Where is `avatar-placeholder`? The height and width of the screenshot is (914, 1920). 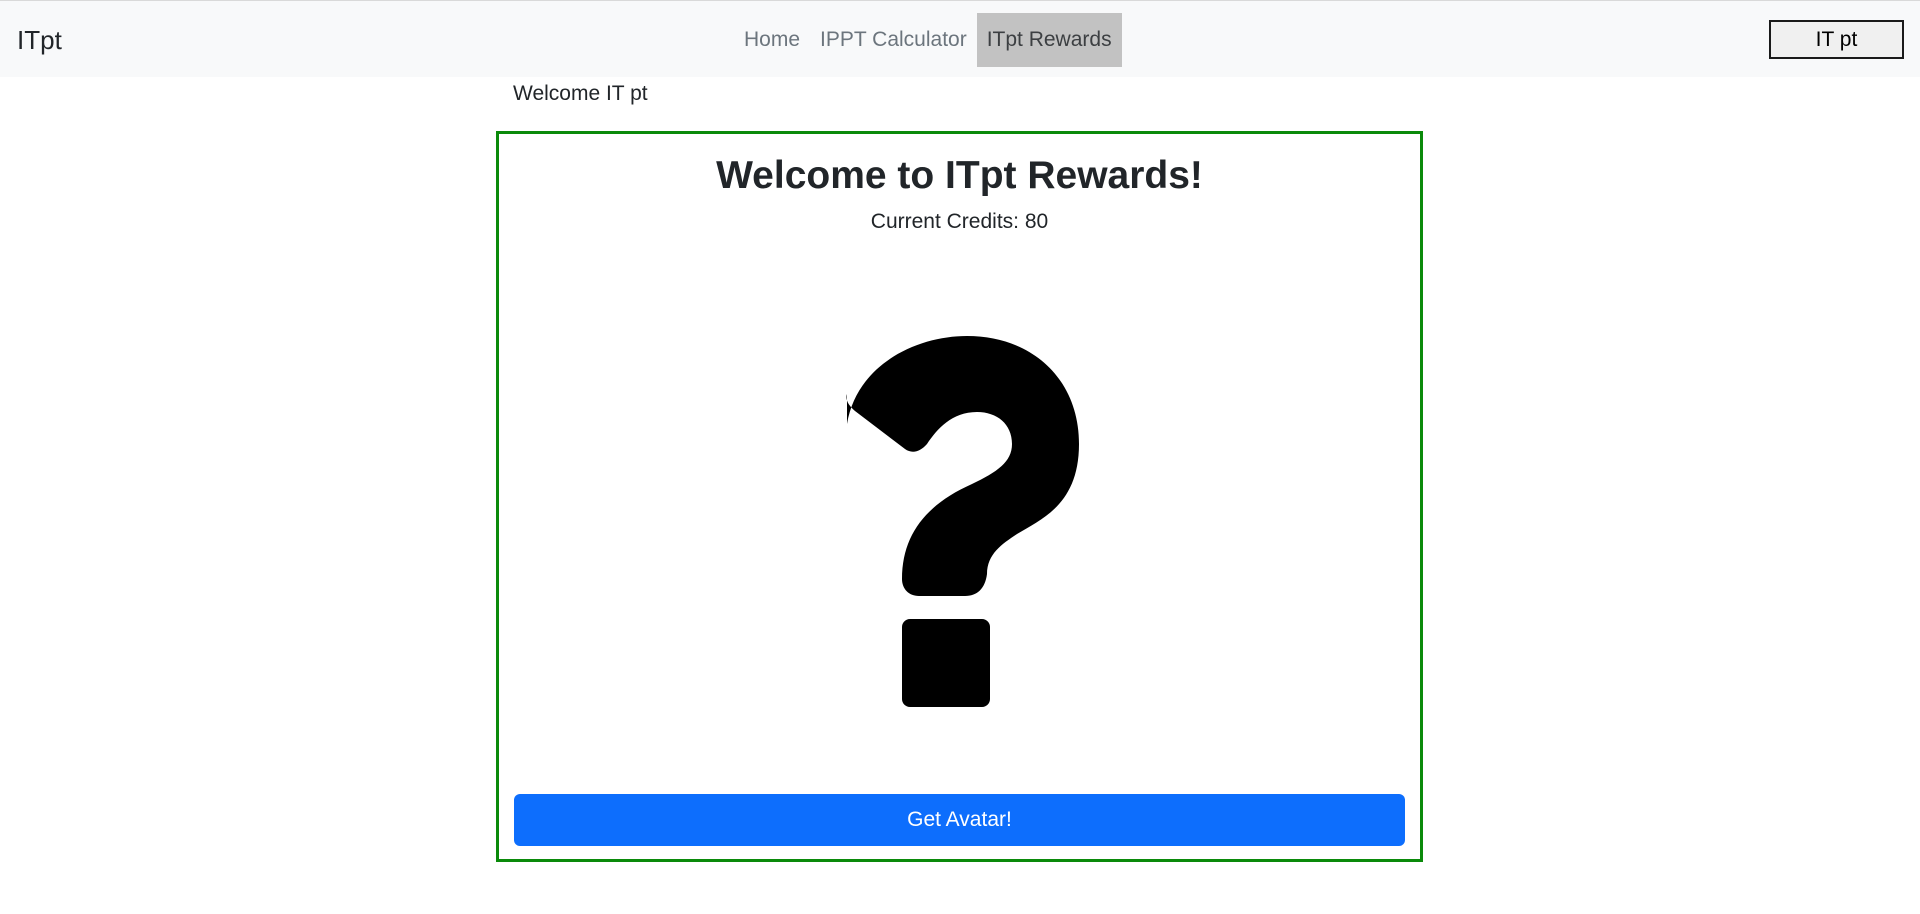
avatar-placeholder is located at coordinates (957, 534).